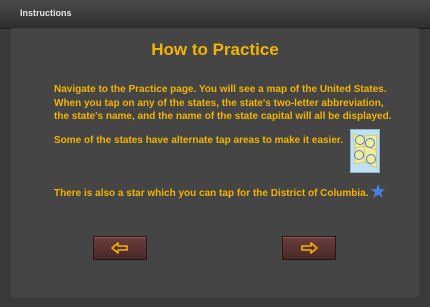 The image size is (430, 307). What do you see at coordinates (215, 49) in the screenshot?
I see `page-title: How to Practice` at bounding box center [215, 49].